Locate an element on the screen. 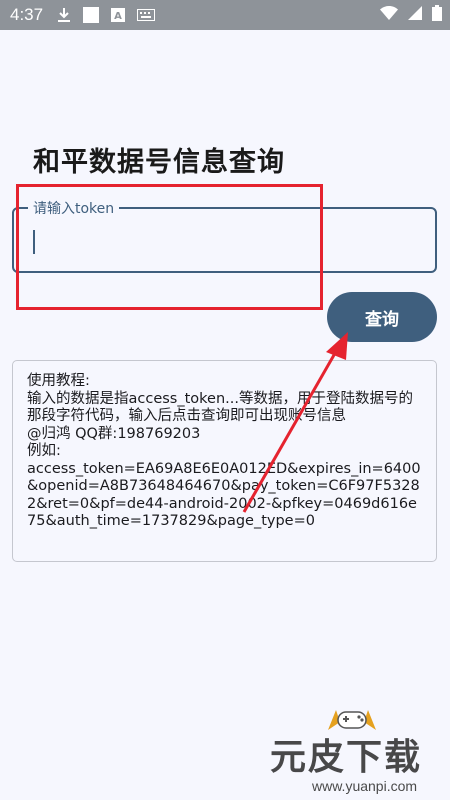 Image resolution: width=450 pixels, height=800 pixels. watermark: 元皮下载 www.yuanpi.com is located at coordinates (355, 750).